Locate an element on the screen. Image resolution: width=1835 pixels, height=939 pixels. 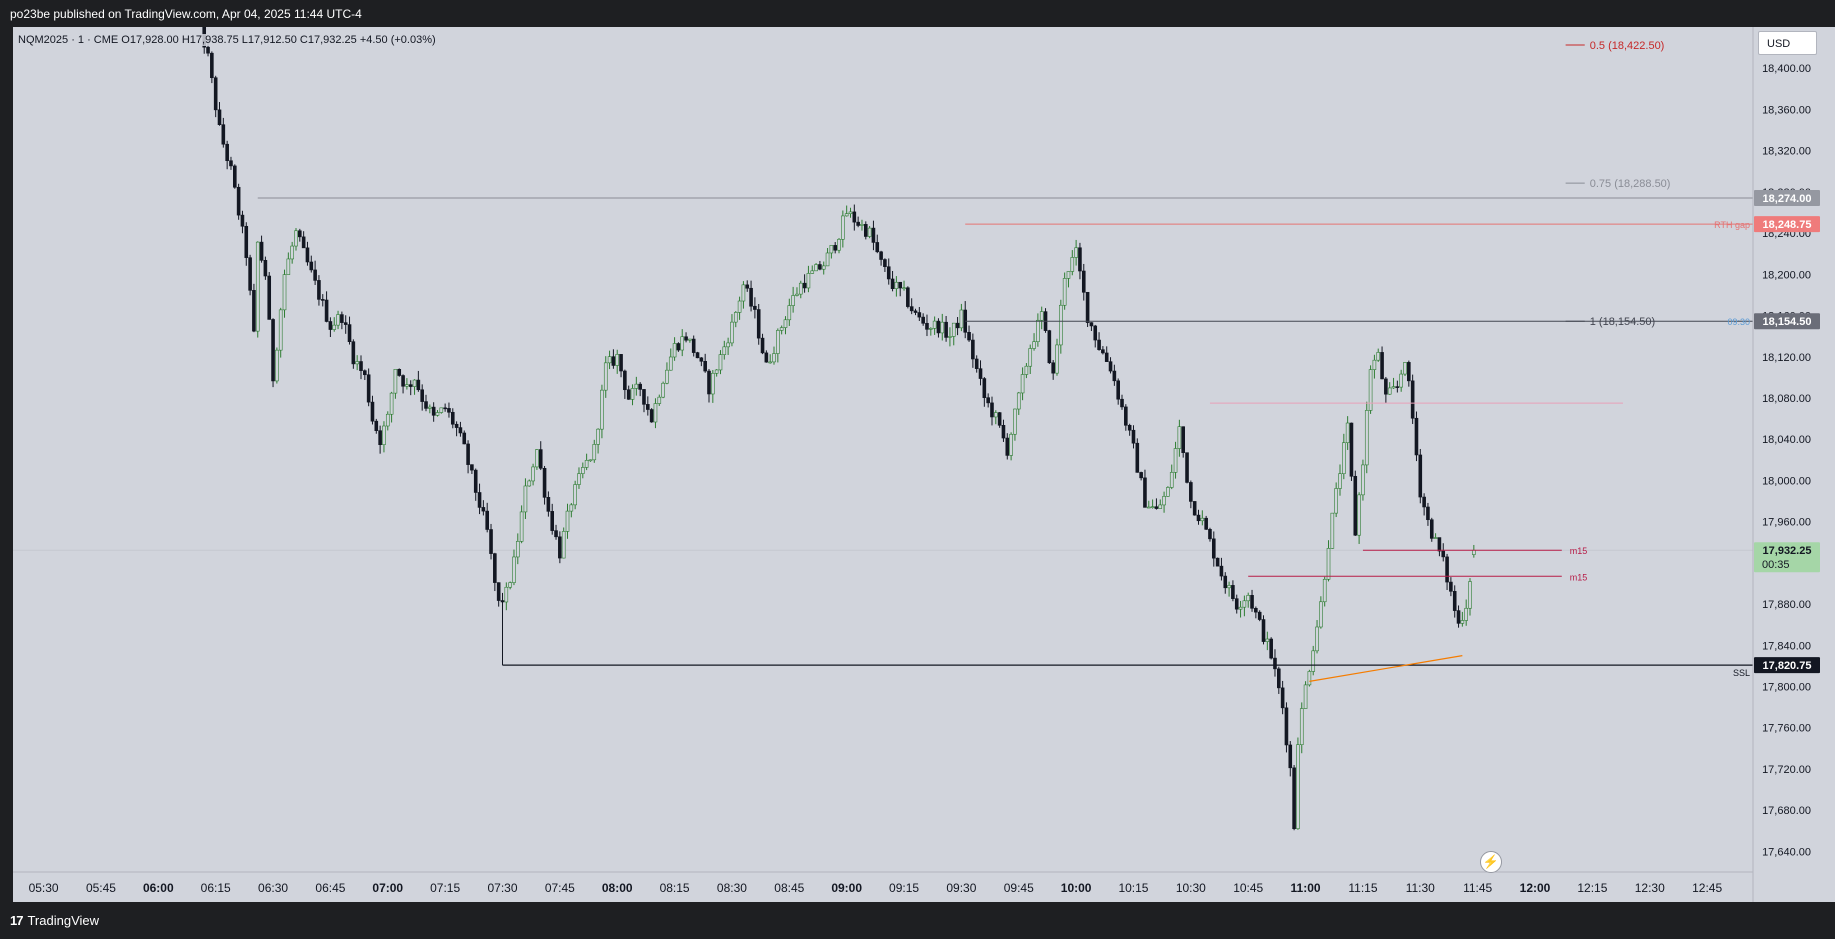
lightning-icon: ⚡ is located at coordinates (1491, 862).